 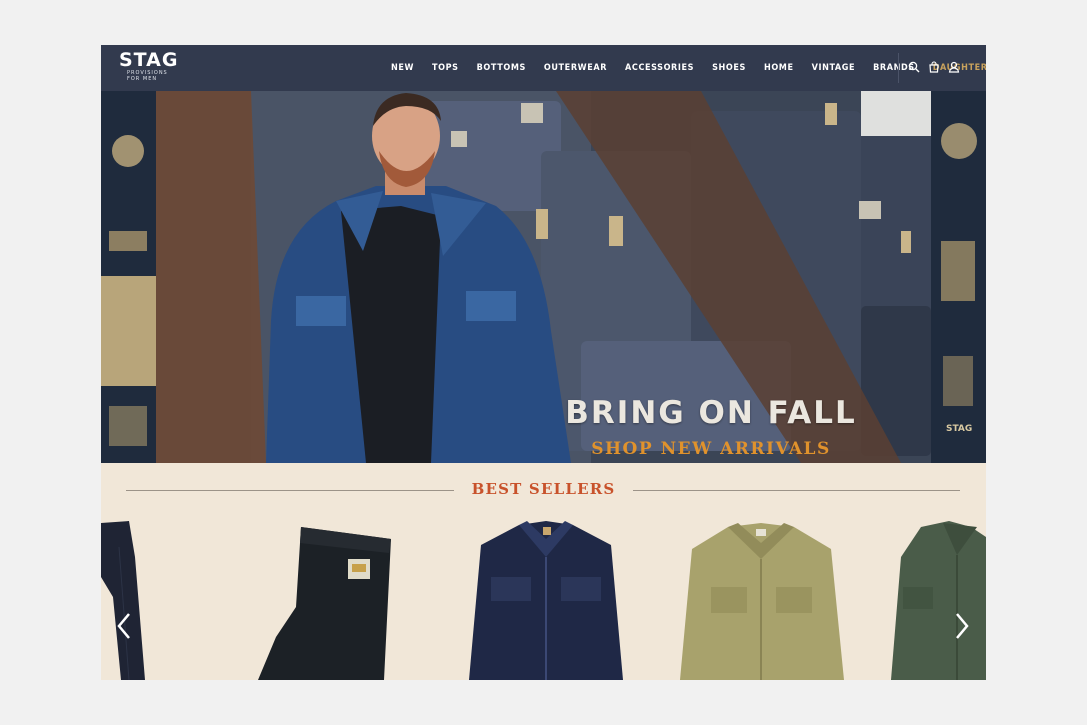 What do you see at coordinates (954, 67) in the screenshot?
I see `user-icon` at bounding box center [954, 67].